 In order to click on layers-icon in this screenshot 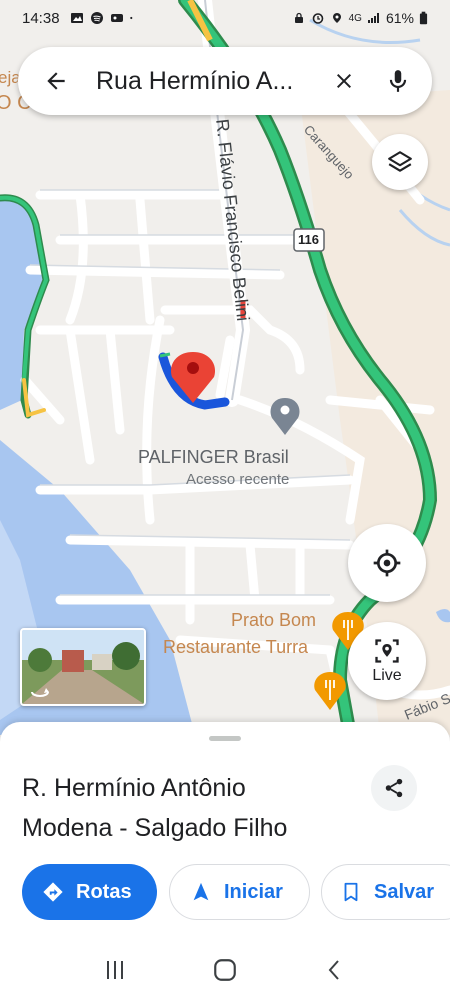, I will do `click(400, 161)`.